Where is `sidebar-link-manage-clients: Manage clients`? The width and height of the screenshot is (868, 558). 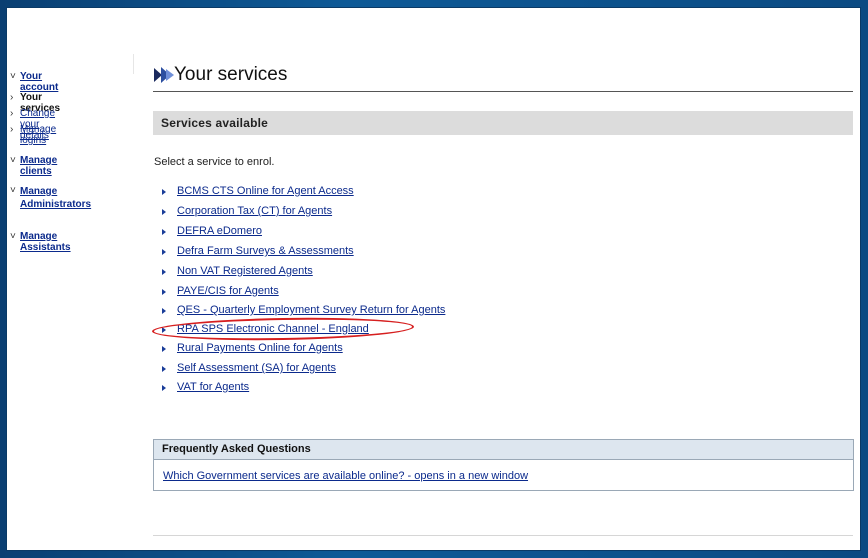
sidebar-link-manage-clients: Manage clients is located at coordinates (38, 166).